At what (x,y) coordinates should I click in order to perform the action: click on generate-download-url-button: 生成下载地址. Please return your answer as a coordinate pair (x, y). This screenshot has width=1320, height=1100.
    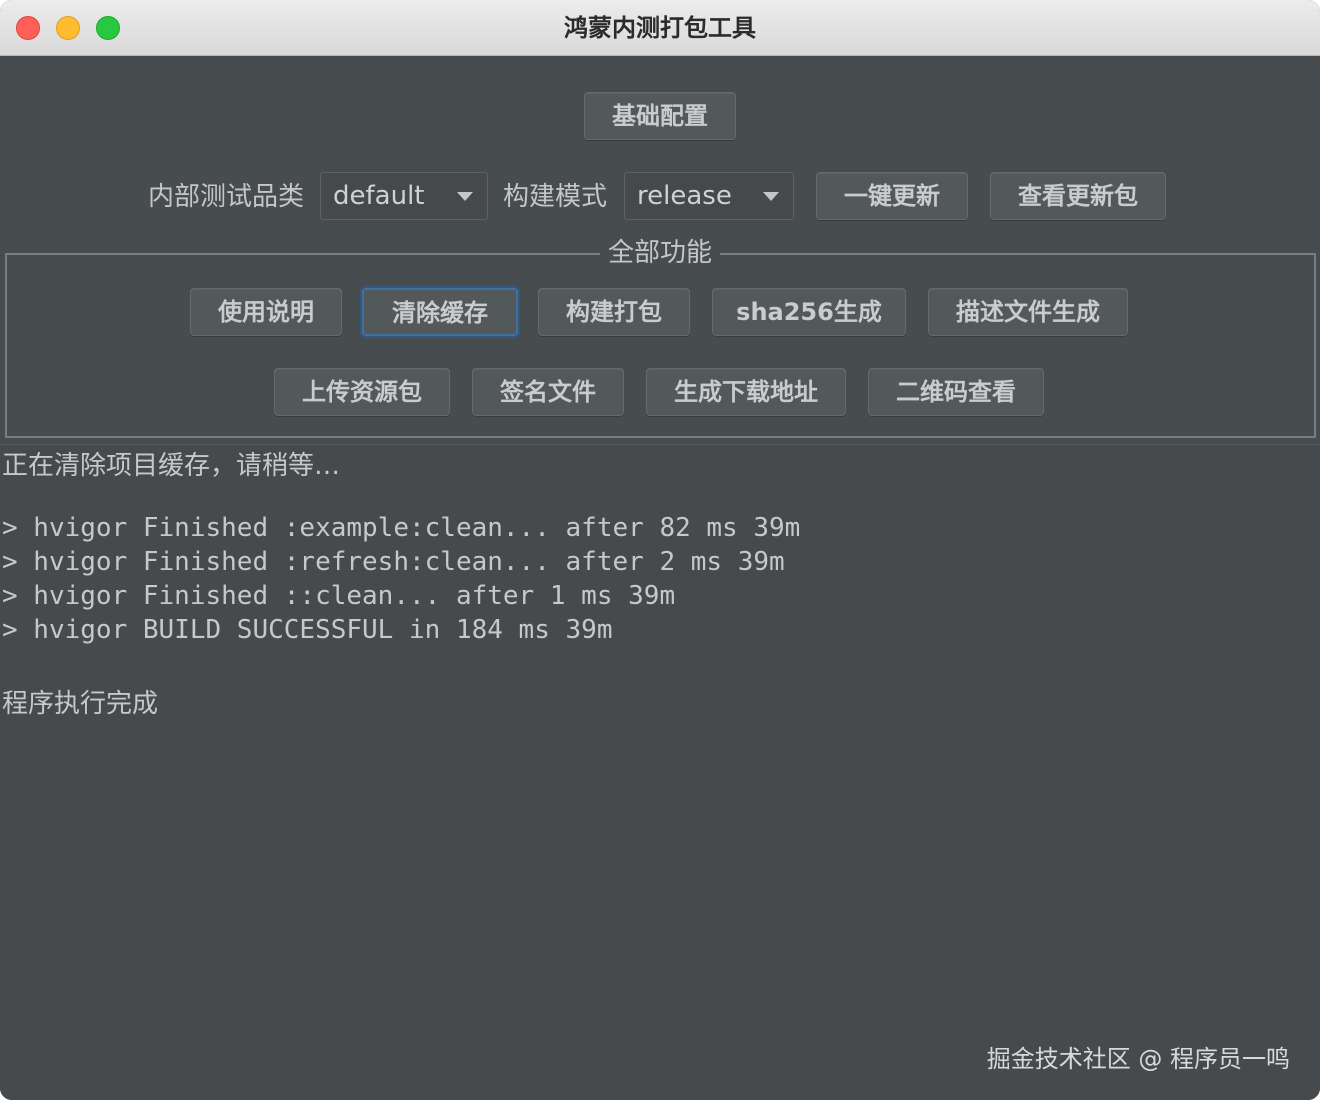
    Looking at the image, I should click on (746, 392).